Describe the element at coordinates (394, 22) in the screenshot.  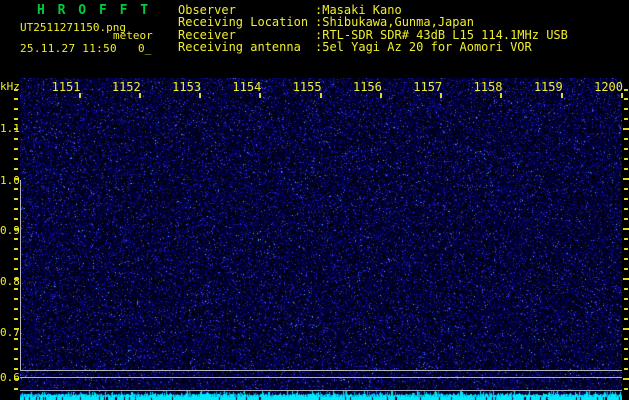
I see `station-info-value: :Shibukawa,Gunma,Japan` at that location.